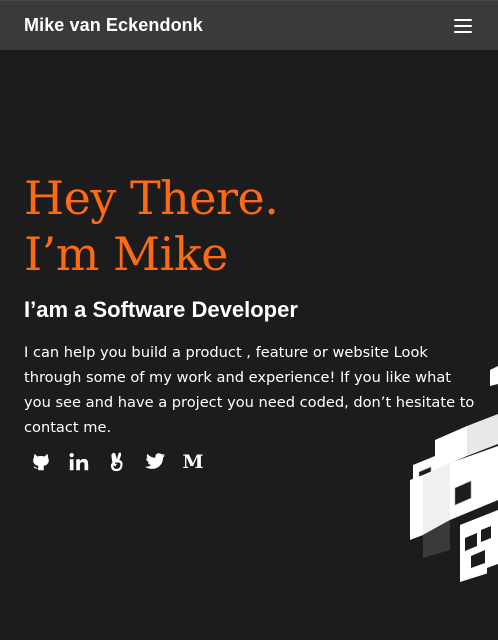  What do you see at coordinates (117, 462) in the screenshot?
I see `angellist-icon` at bounding box center [117, 462].